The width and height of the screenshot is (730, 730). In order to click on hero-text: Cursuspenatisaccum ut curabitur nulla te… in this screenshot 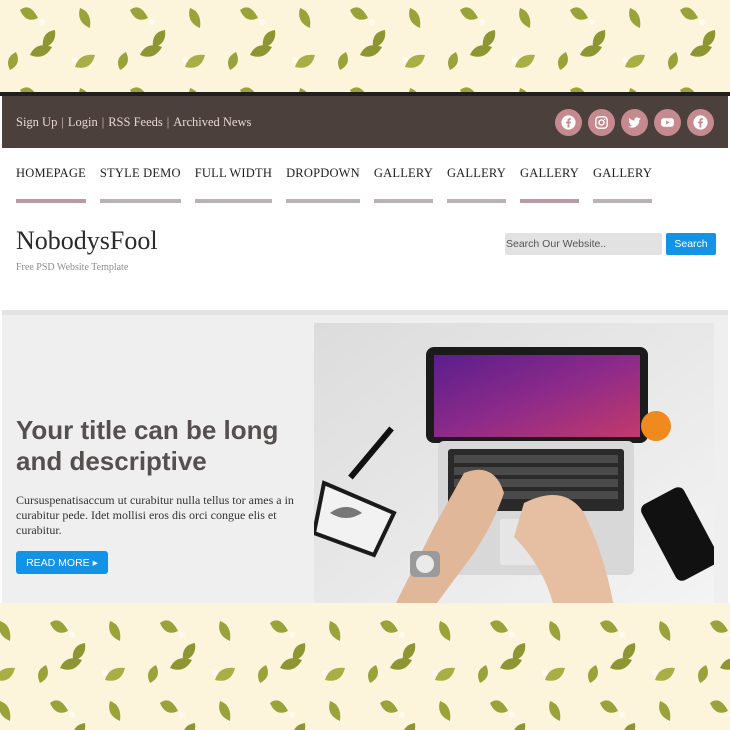, I will do `click(155, 515)`.